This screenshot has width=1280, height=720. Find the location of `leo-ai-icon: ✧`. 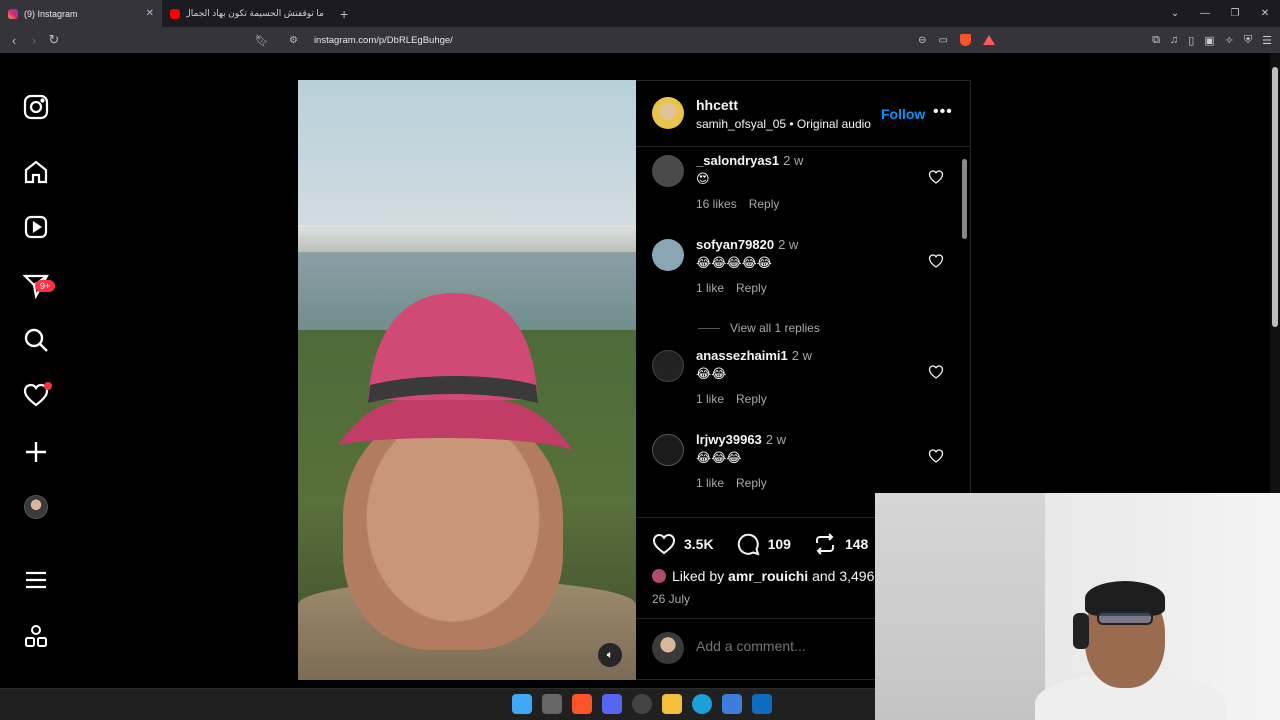

leo-ai-icon: ✧ is located at coordinates (1229, 40).